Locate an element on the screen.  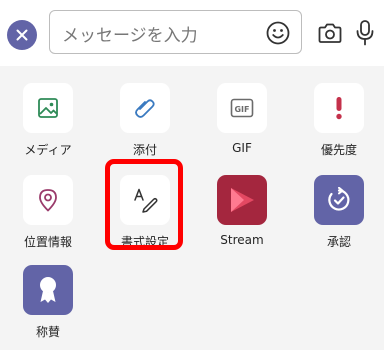
app-label: GIF is located at coordinates (242, 148).